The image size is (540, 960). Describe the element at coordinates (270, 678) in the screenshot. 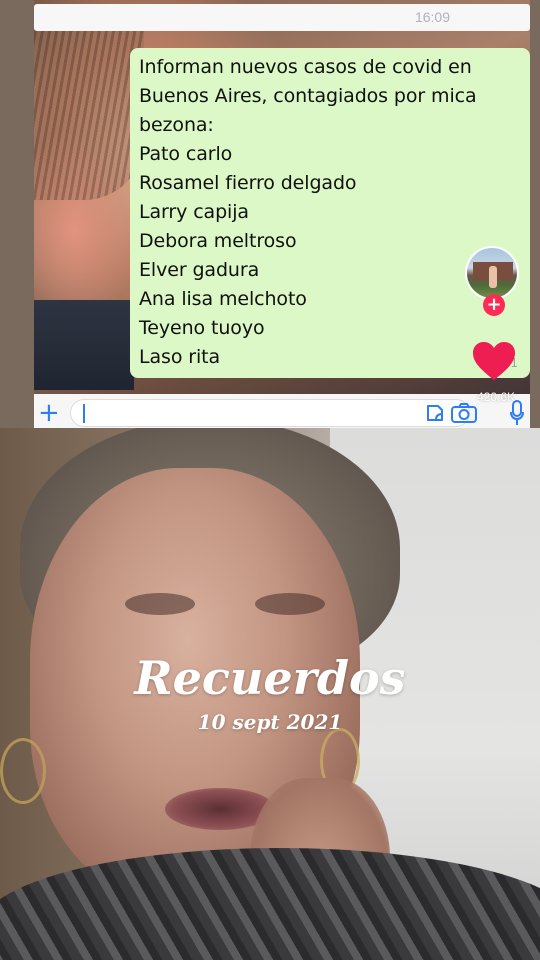

I see `memories-title: Recuerdos` at that location.